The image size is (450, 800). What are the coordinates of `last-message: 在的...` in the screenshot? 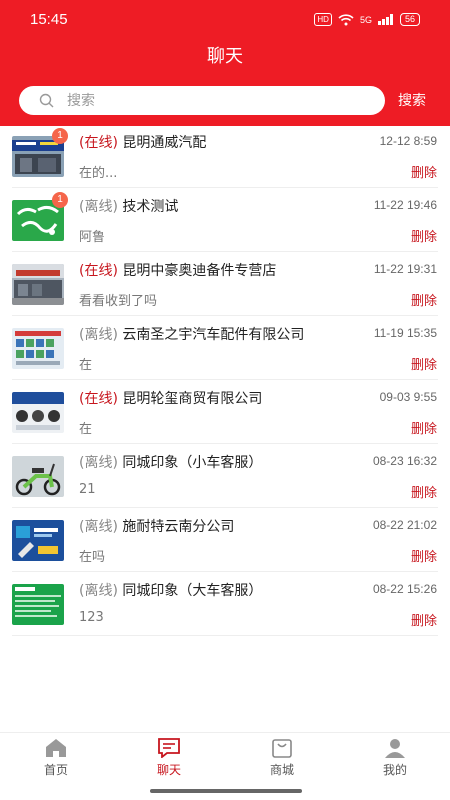 It's located at (98, 173).